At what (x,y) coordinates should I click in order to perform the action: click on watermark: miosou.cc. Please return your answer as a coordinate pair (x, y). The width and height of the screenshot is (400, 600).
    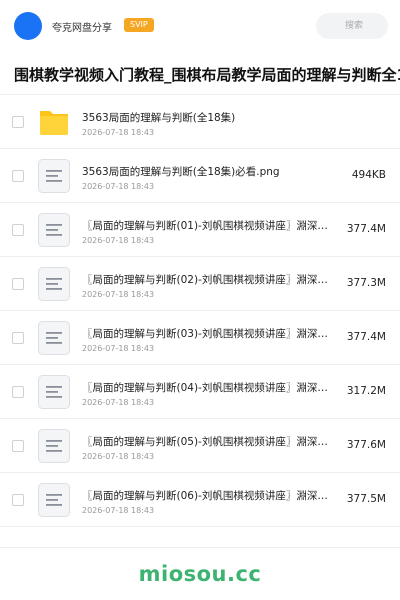
    Looking at the image, I should click on (200, 574).